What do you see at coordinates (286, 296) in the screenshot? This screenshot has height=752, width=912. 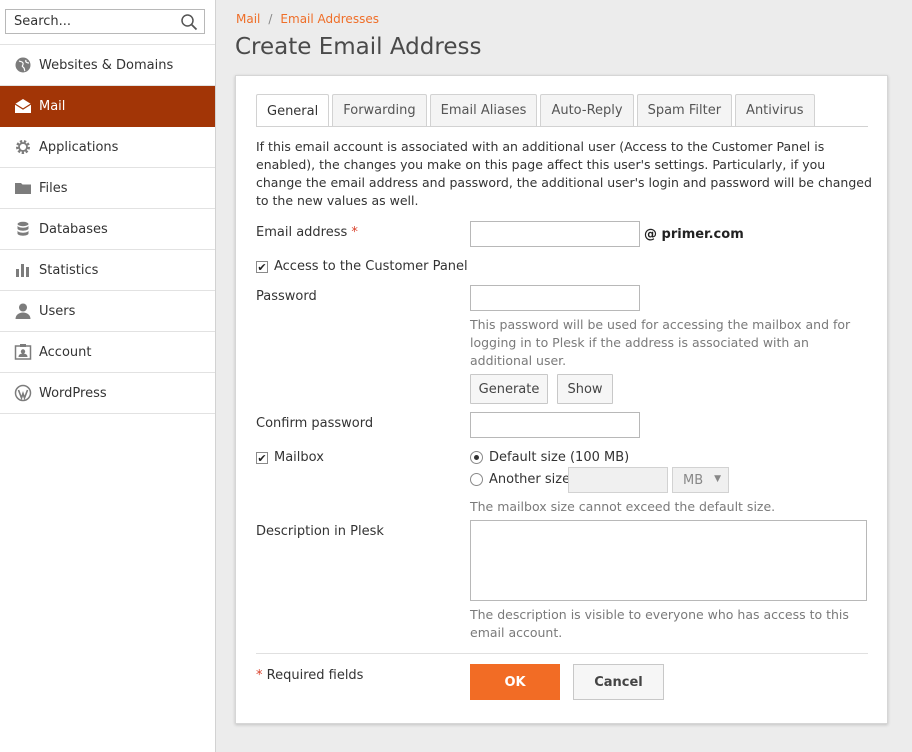 I see `password-label: Password` at bounding box center [286, 296].